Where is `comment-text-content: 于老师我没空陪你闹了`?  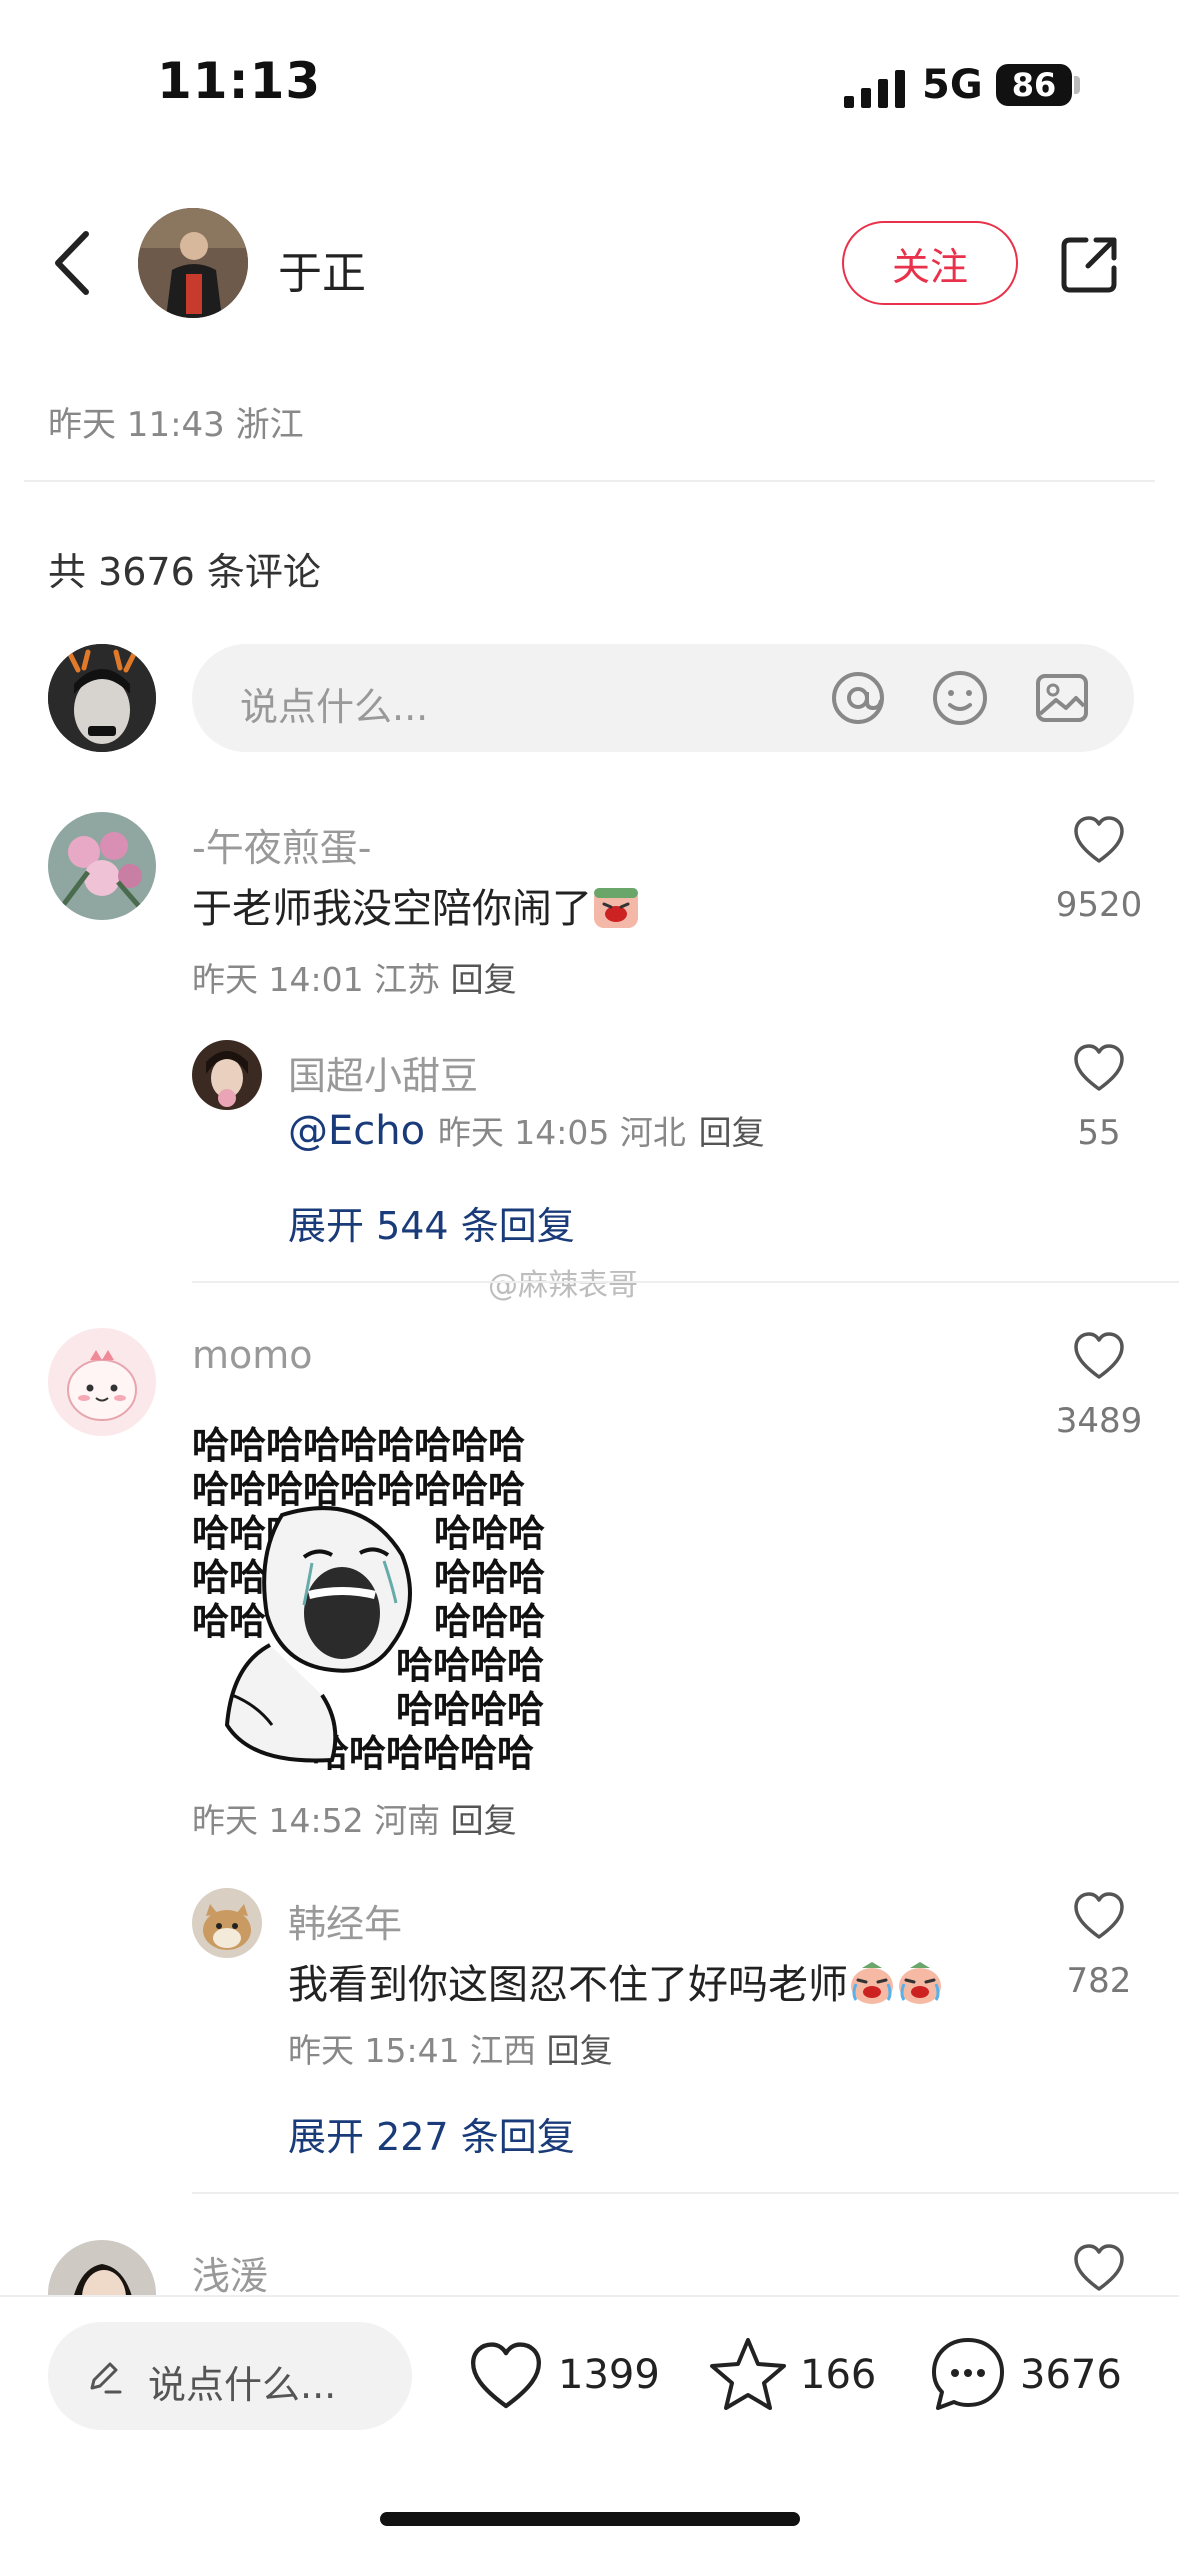
comment-text-content: 于老师我没空陪你闹了 is located at coordinates (392, 909).